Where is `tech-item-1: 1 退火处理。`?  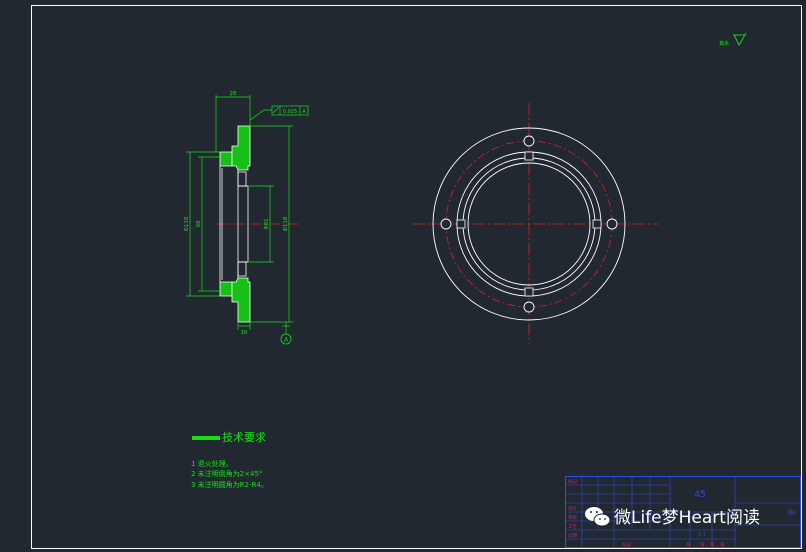
tech-item-1: 1 退火处理。 is located at coordinates (212, 463).